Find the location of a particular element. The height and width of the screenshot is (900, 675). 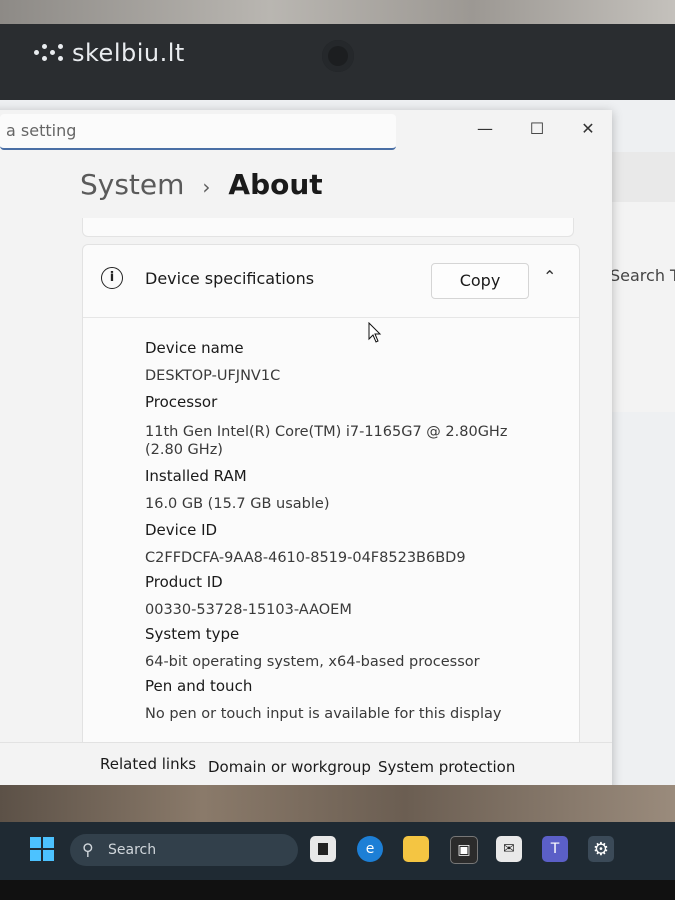

taskbar-search-label: Search is located at coordinates (132, 850).